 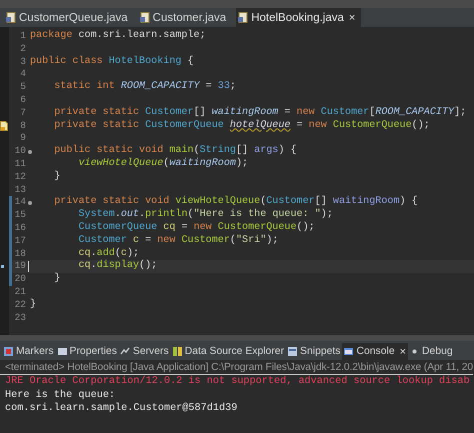 I want to click on line-number: 11, so click(x=20, y=164).